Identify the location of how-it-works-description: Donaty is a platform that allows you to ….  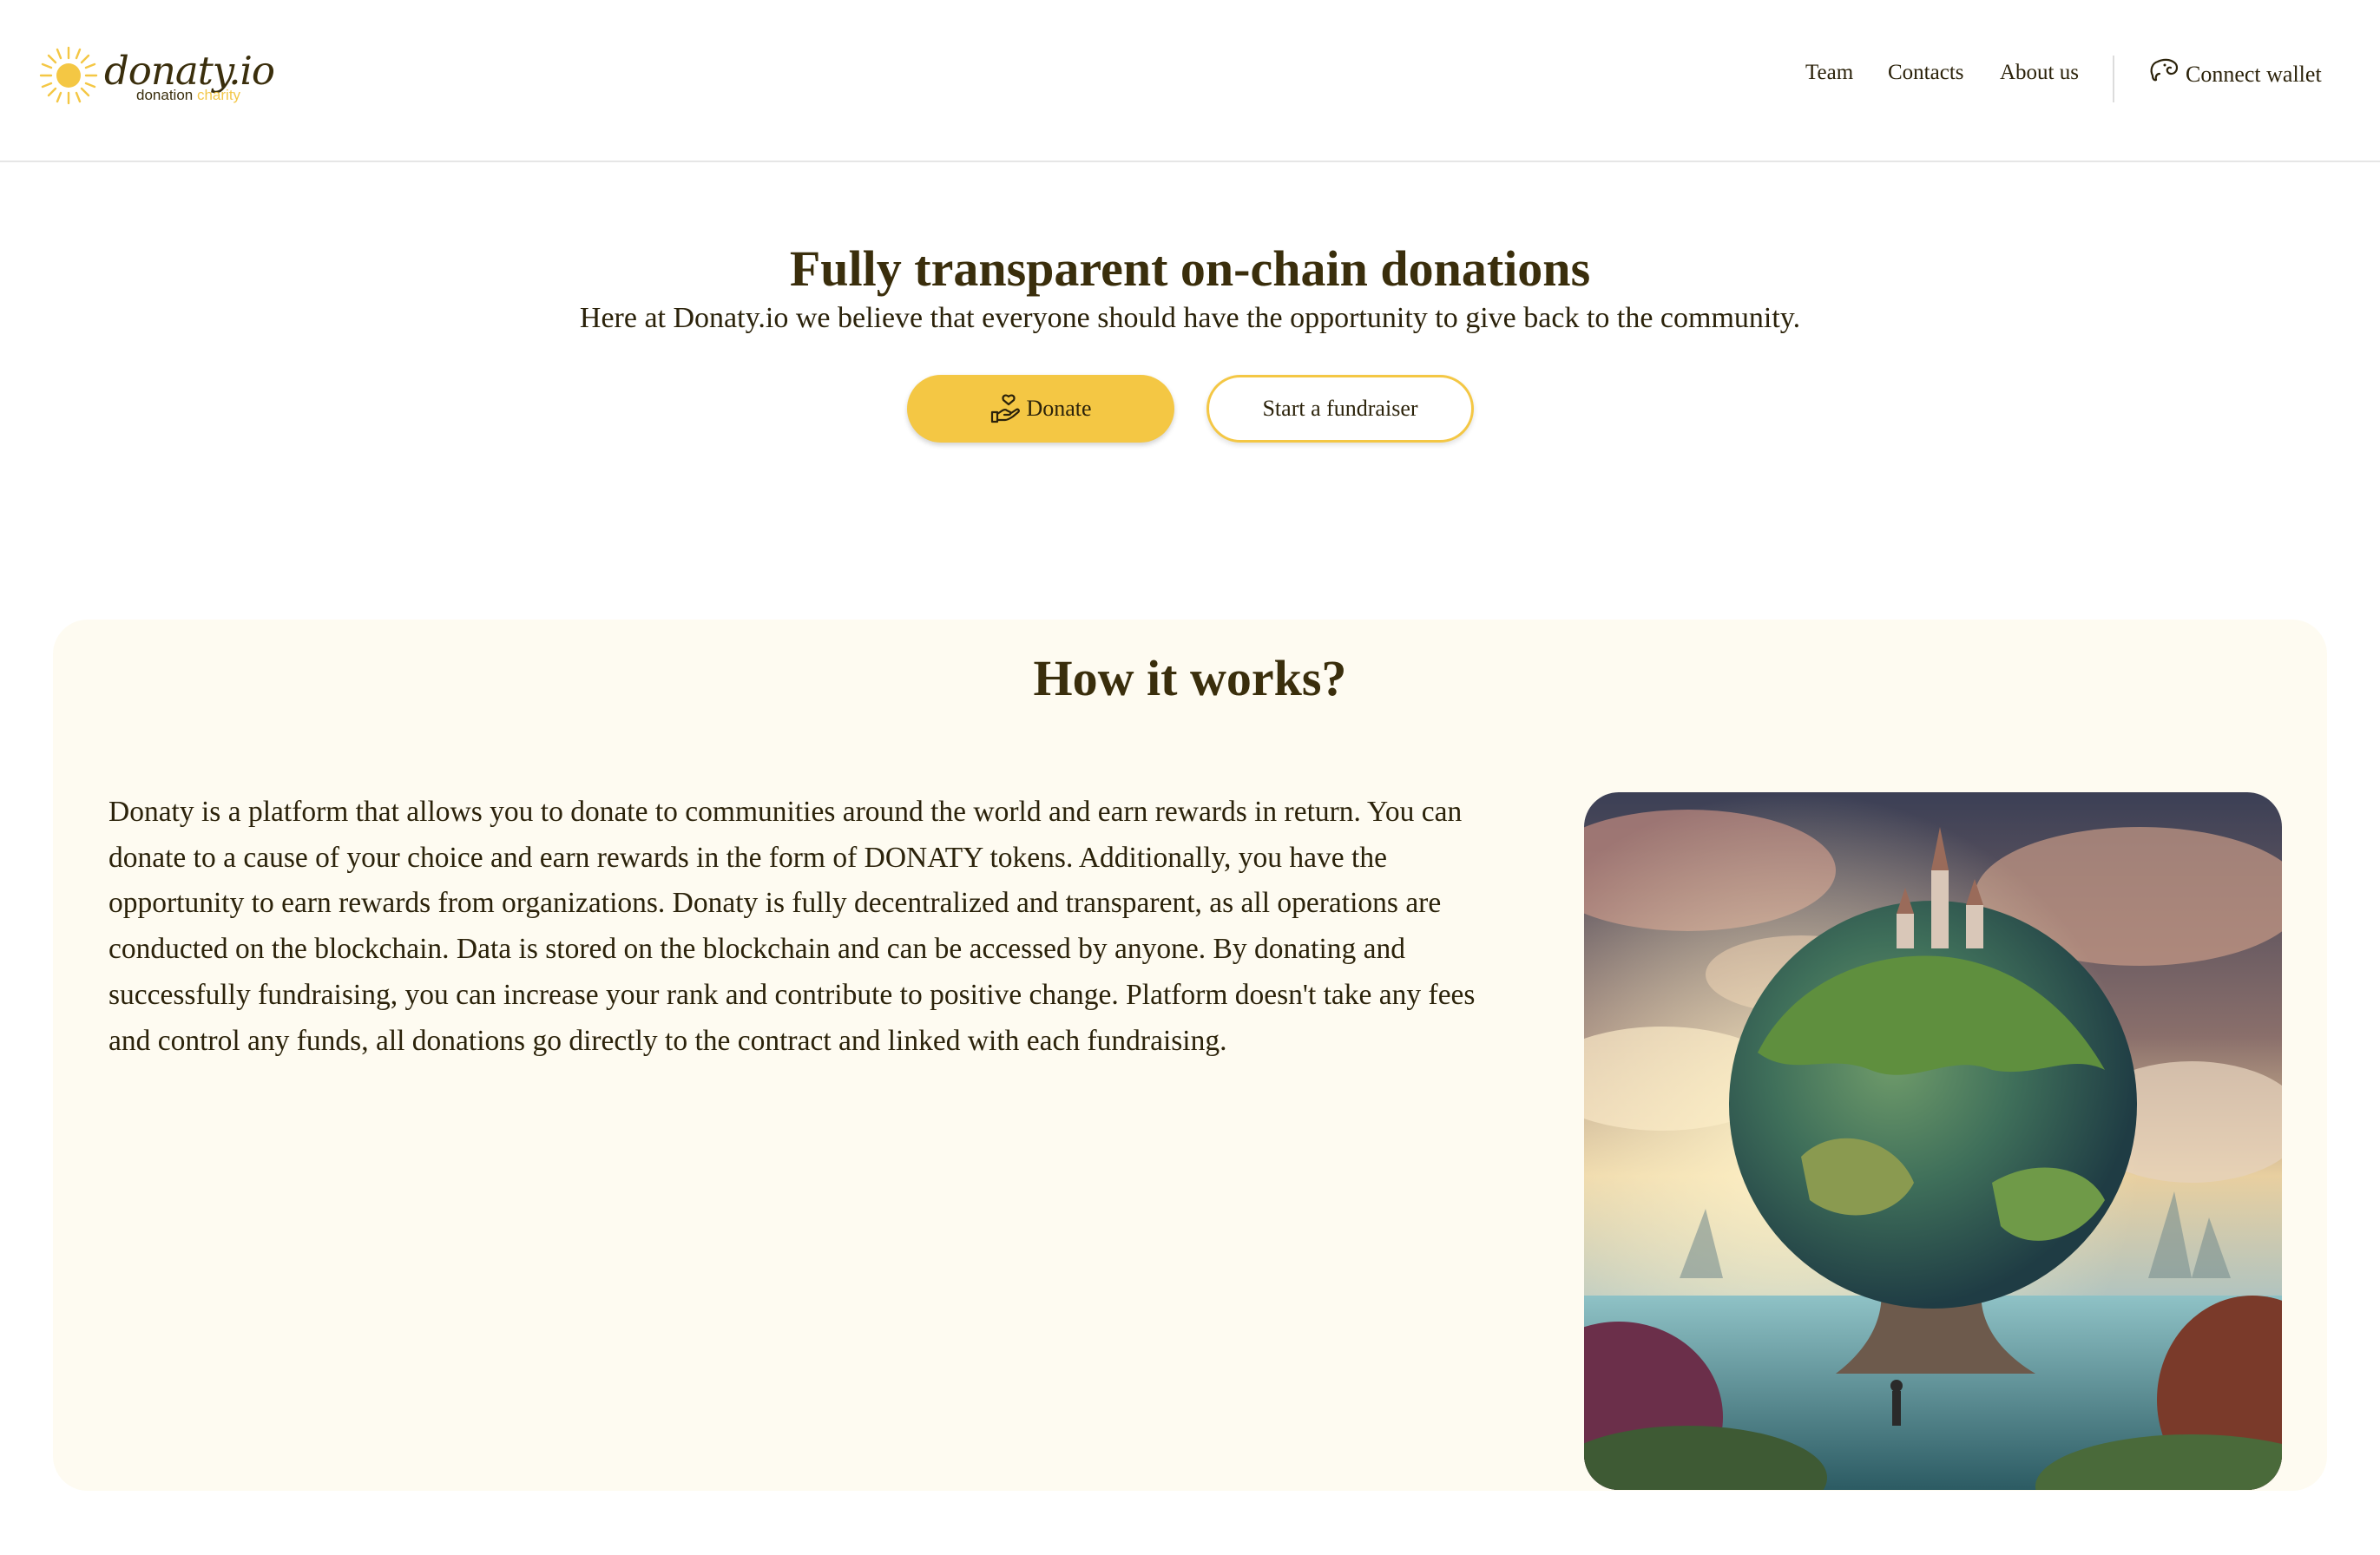
(792, 926).